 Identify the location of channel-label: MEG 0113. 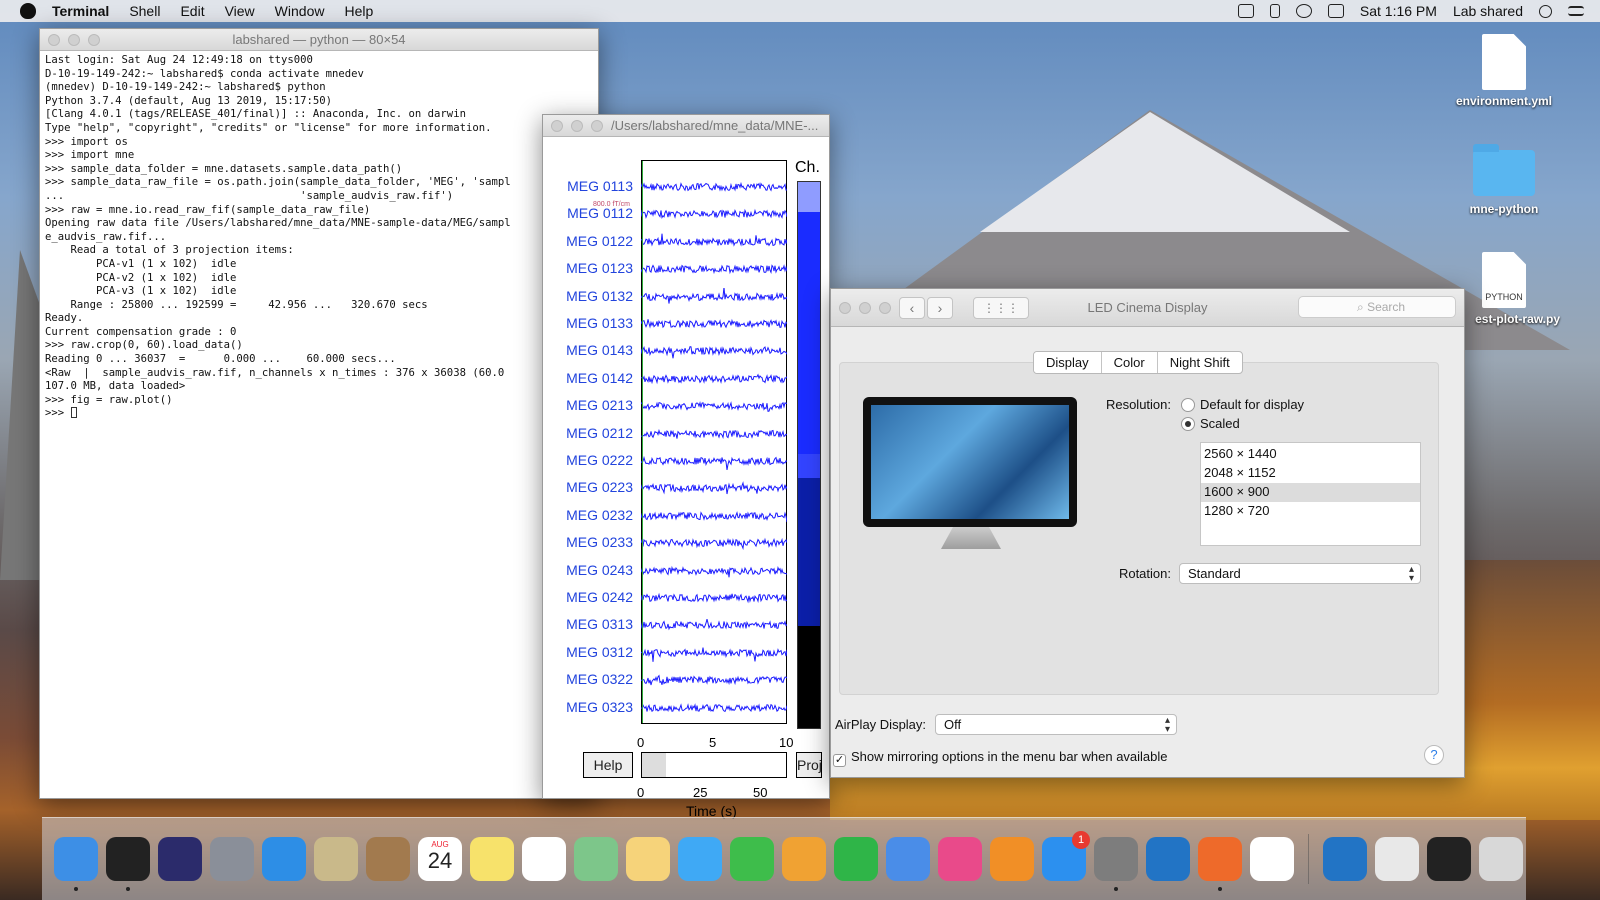
(593, 186).